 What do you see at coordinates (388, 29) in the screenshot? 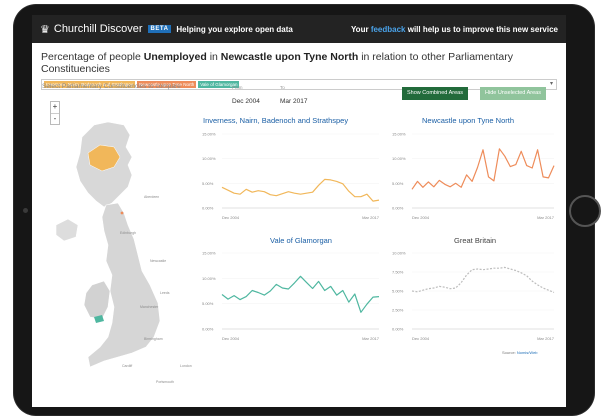
I see `feedback-link: feedback` at bounding box center [388, 29].